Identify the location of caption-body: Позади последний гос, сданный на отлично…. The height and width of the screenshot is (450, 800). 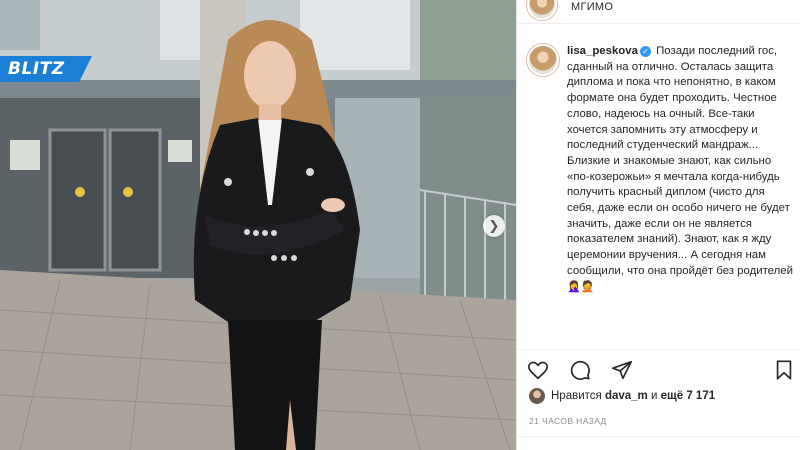
(680, 161).